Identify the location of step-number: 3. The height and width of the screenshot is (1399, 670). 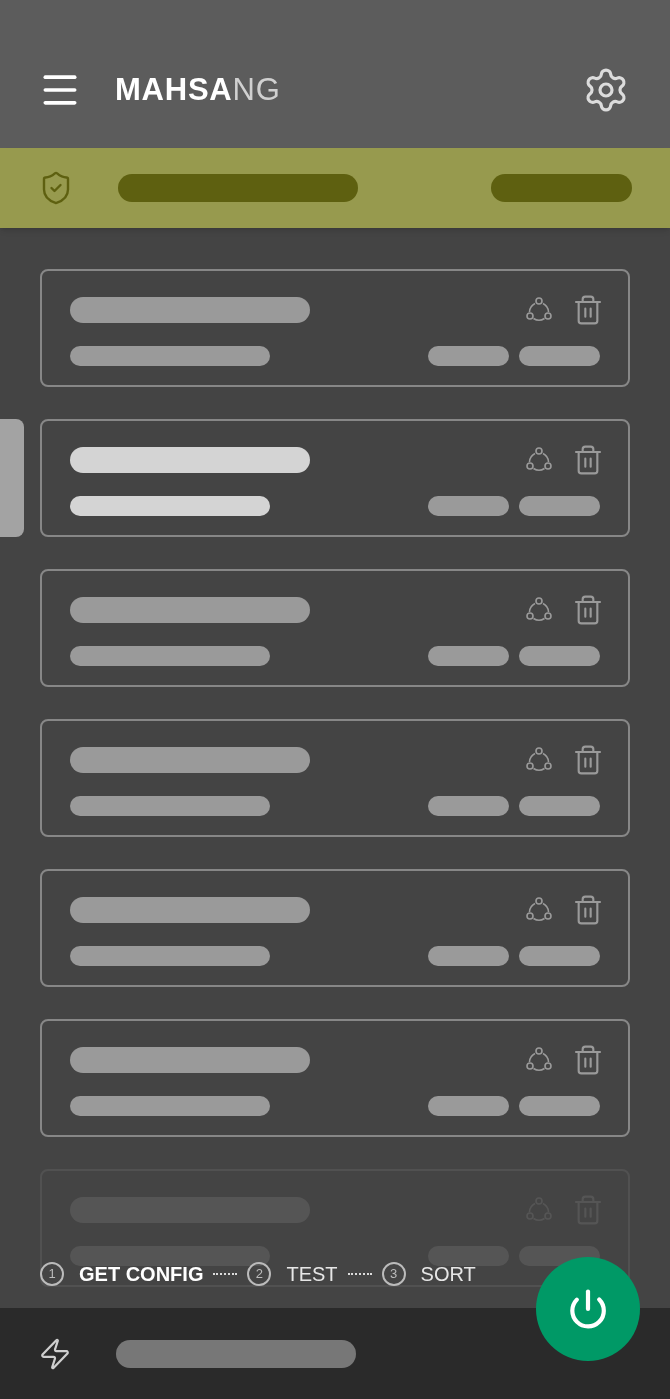
(393, 1274).